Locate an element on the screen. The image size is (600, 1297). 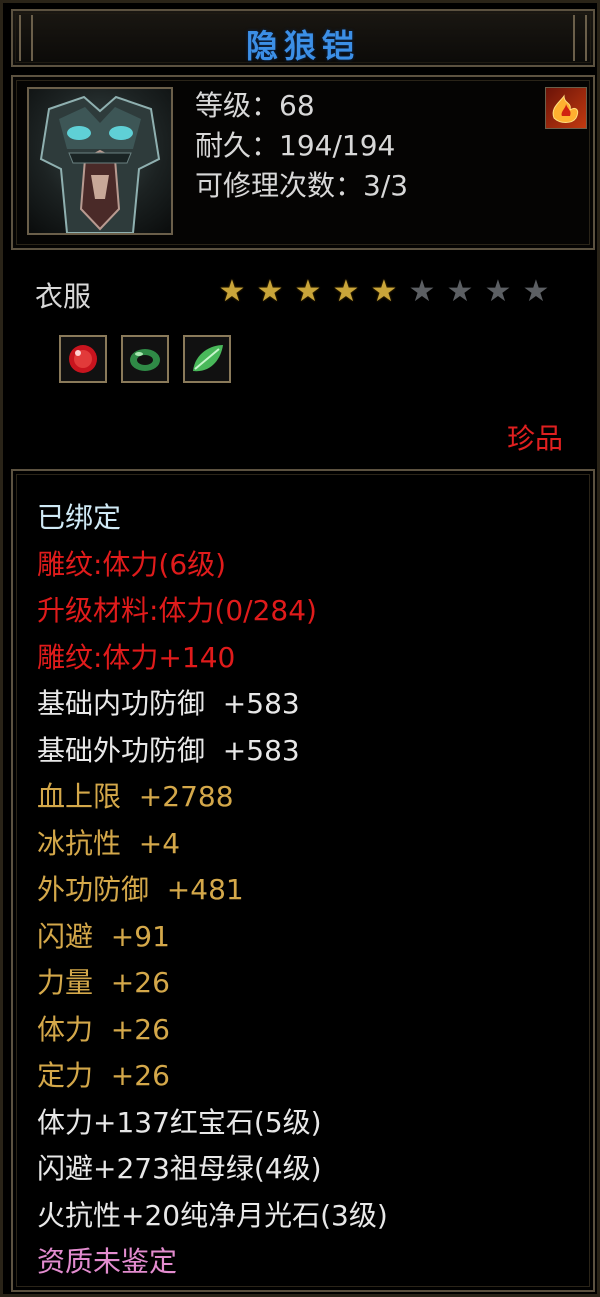
attribute-line: 体力+137红宝石(5级) is located at coordinates (179, 1122).